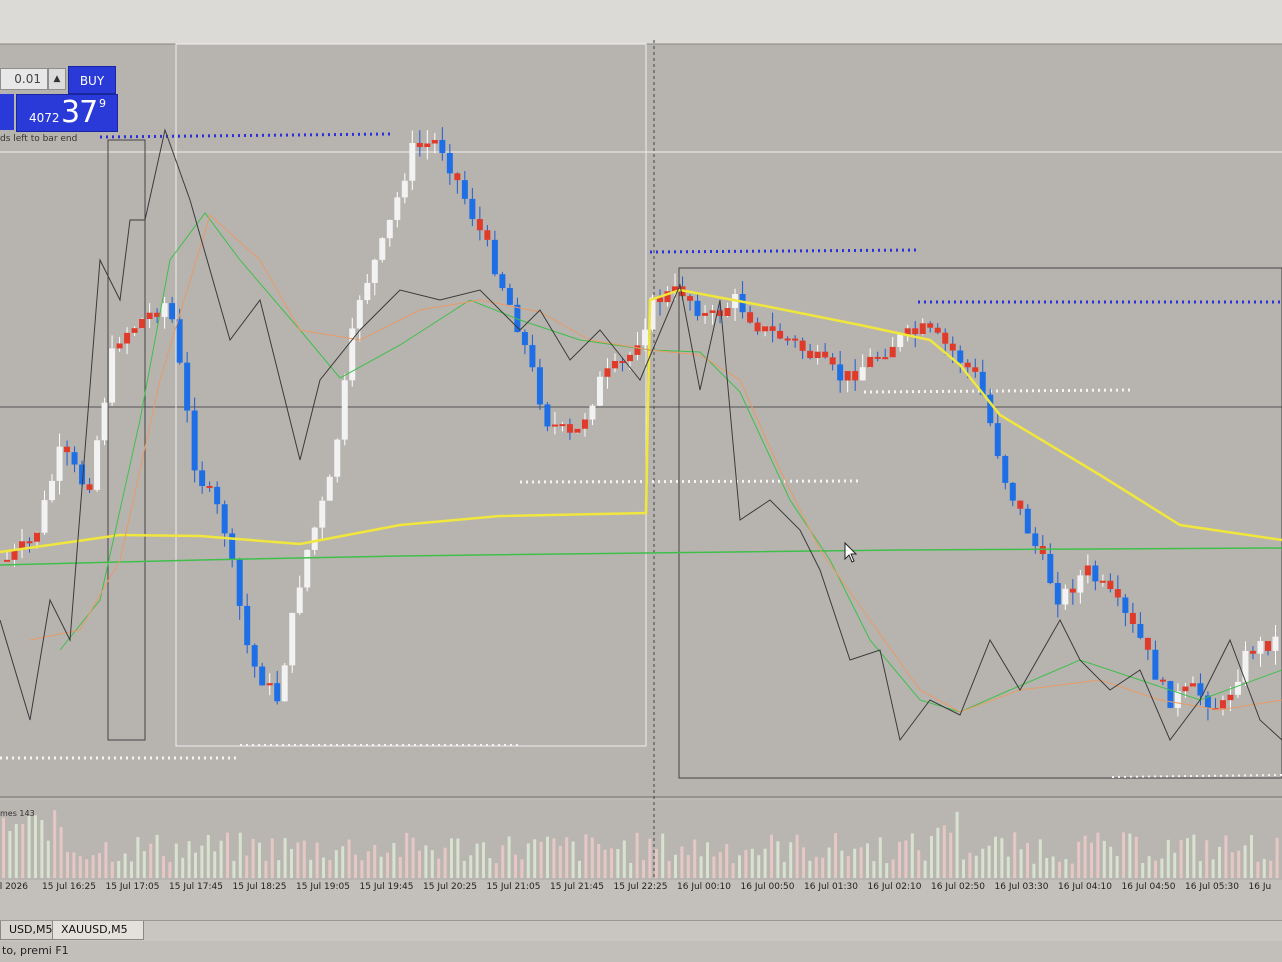 The image size is (1282, 962). I want to click on time-axis-label: 16 Jul 03:30, so click(1021, 887).